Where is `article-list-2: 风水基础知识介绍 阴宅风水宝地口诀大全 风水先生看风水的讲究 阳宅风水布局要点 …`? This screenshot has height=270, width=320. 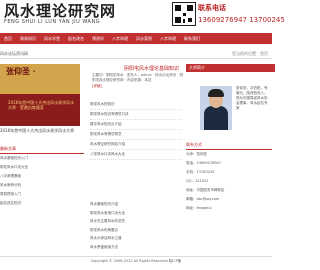 article-list-2: 风水基础知识介绍 阴宅风水宝地口诀大全 风水先生看风水的讲究 阳宅风水布局要点 … is located at coordinates (136, 225).